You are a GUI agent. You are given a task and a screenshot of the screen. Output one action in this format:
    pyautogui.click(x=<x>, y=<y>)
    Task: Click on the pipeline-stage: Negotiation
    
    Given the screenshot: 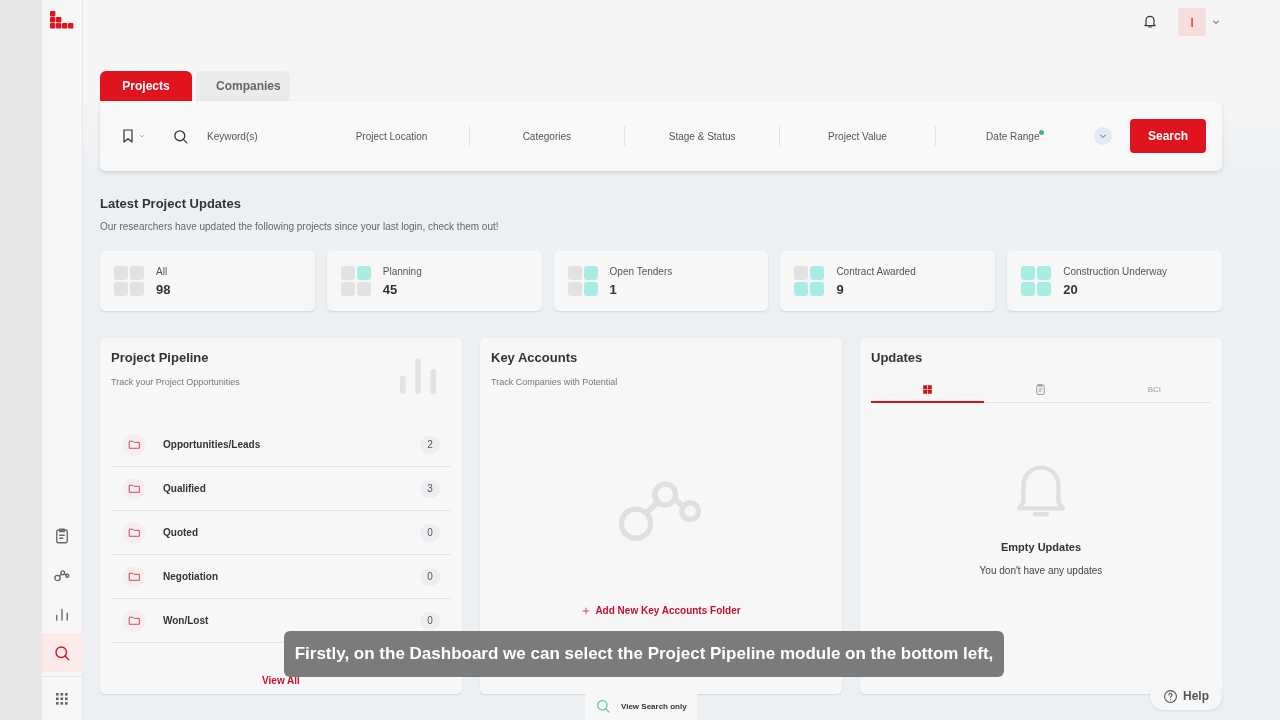 What is the action you would take?
    pyautogui.click(x=291, y=576)
    